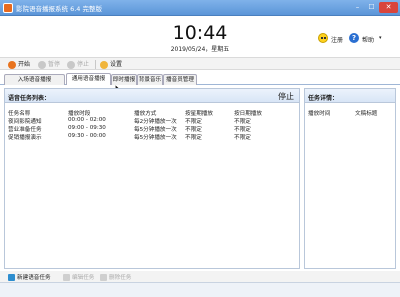  What do you see at coordinates (200, 49) in the screenshot?
I see `clock-date: 2019/05/24，星期五` at bounding box center [200, 49].